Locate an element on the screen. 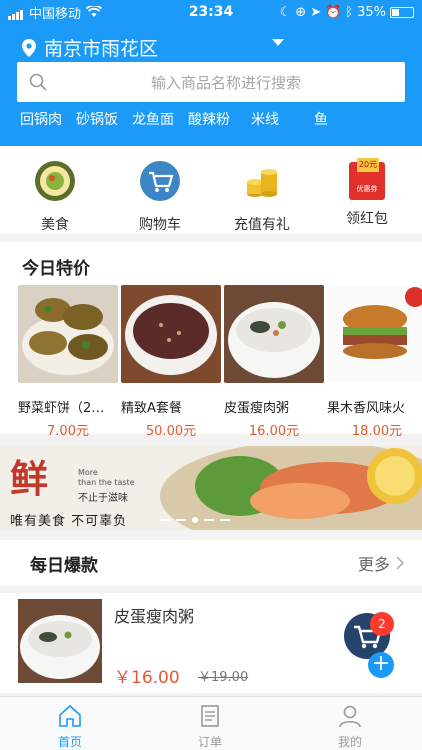 The image size is (422, 750). hot-tag: 回锅肉 is located at coordinates (41, 119).